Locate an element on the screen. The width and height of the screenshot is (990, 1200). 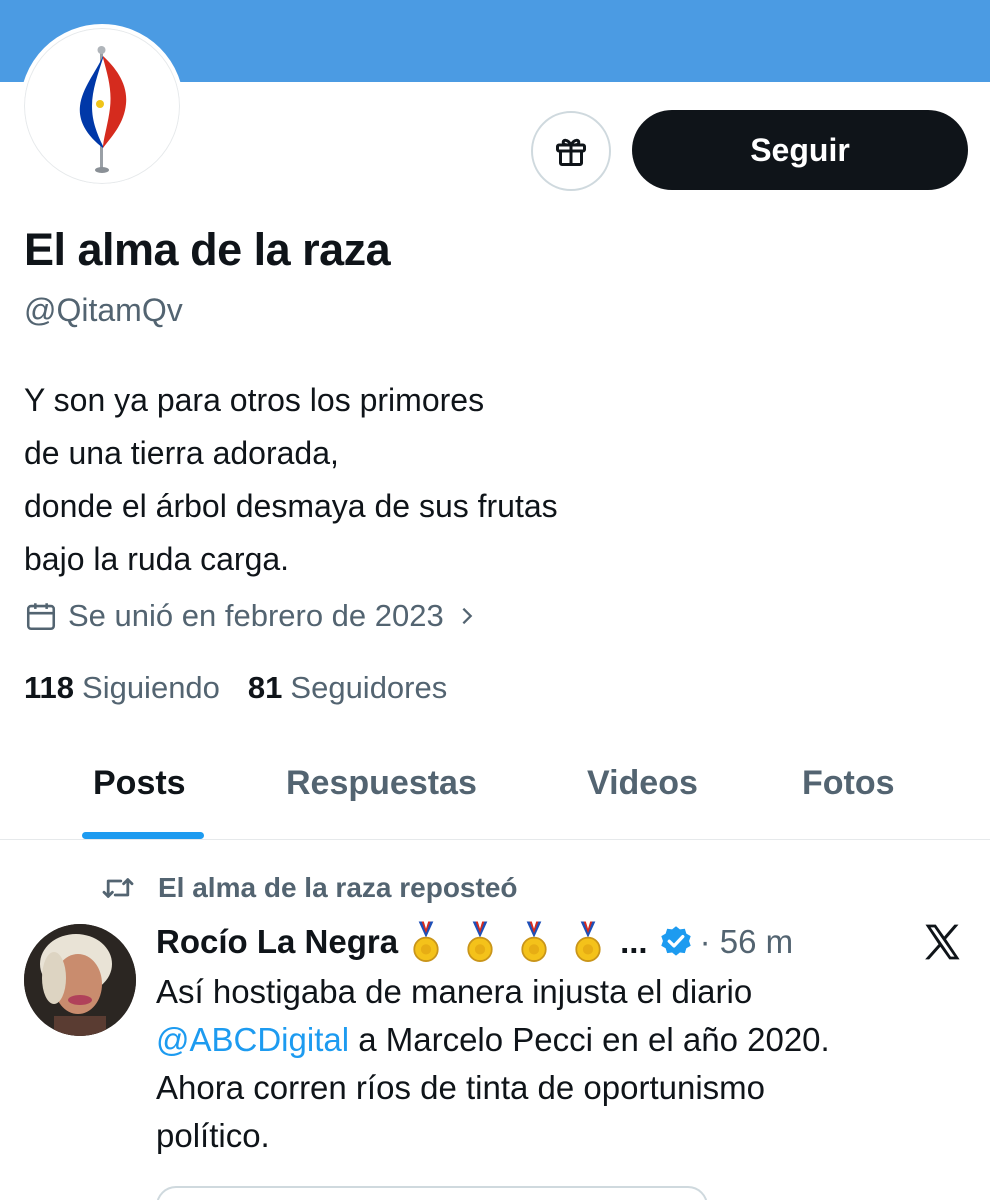
author-photo is located at coordinates (80, 980).